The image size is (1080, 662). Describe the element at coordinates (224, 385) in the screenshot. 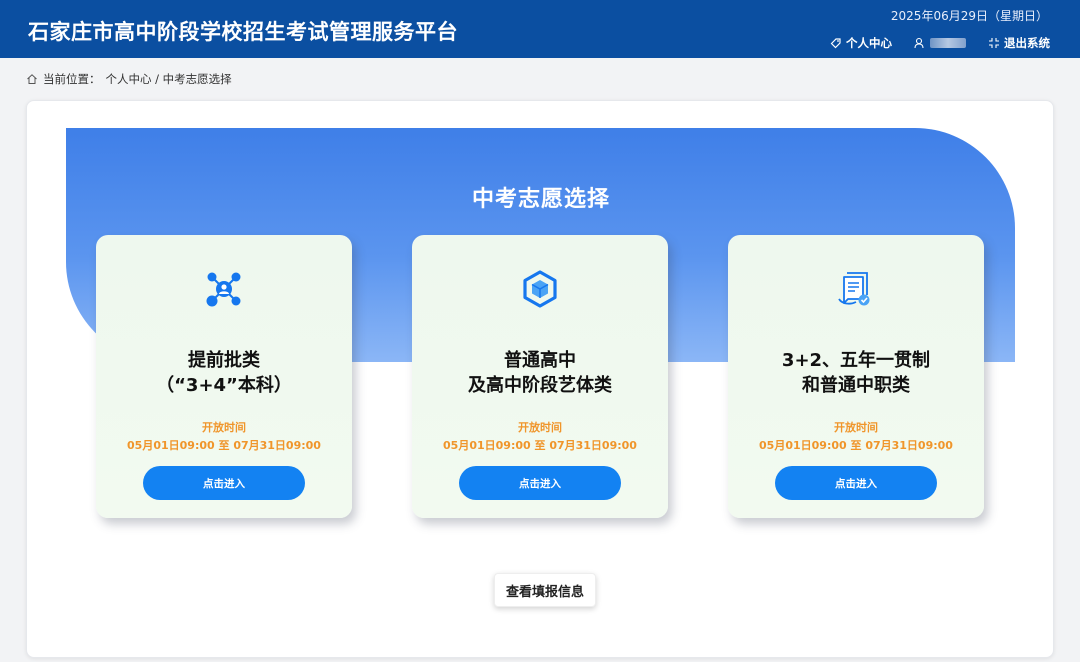

I see `card-title-line2: （“3+4”本科）` at that location.